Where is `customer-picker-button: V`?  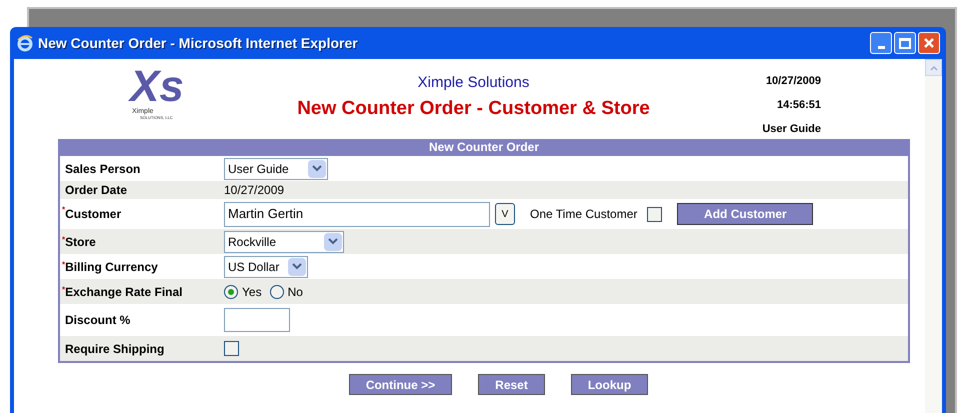 customer-picker-button: V is located at coordinates (505, 214).